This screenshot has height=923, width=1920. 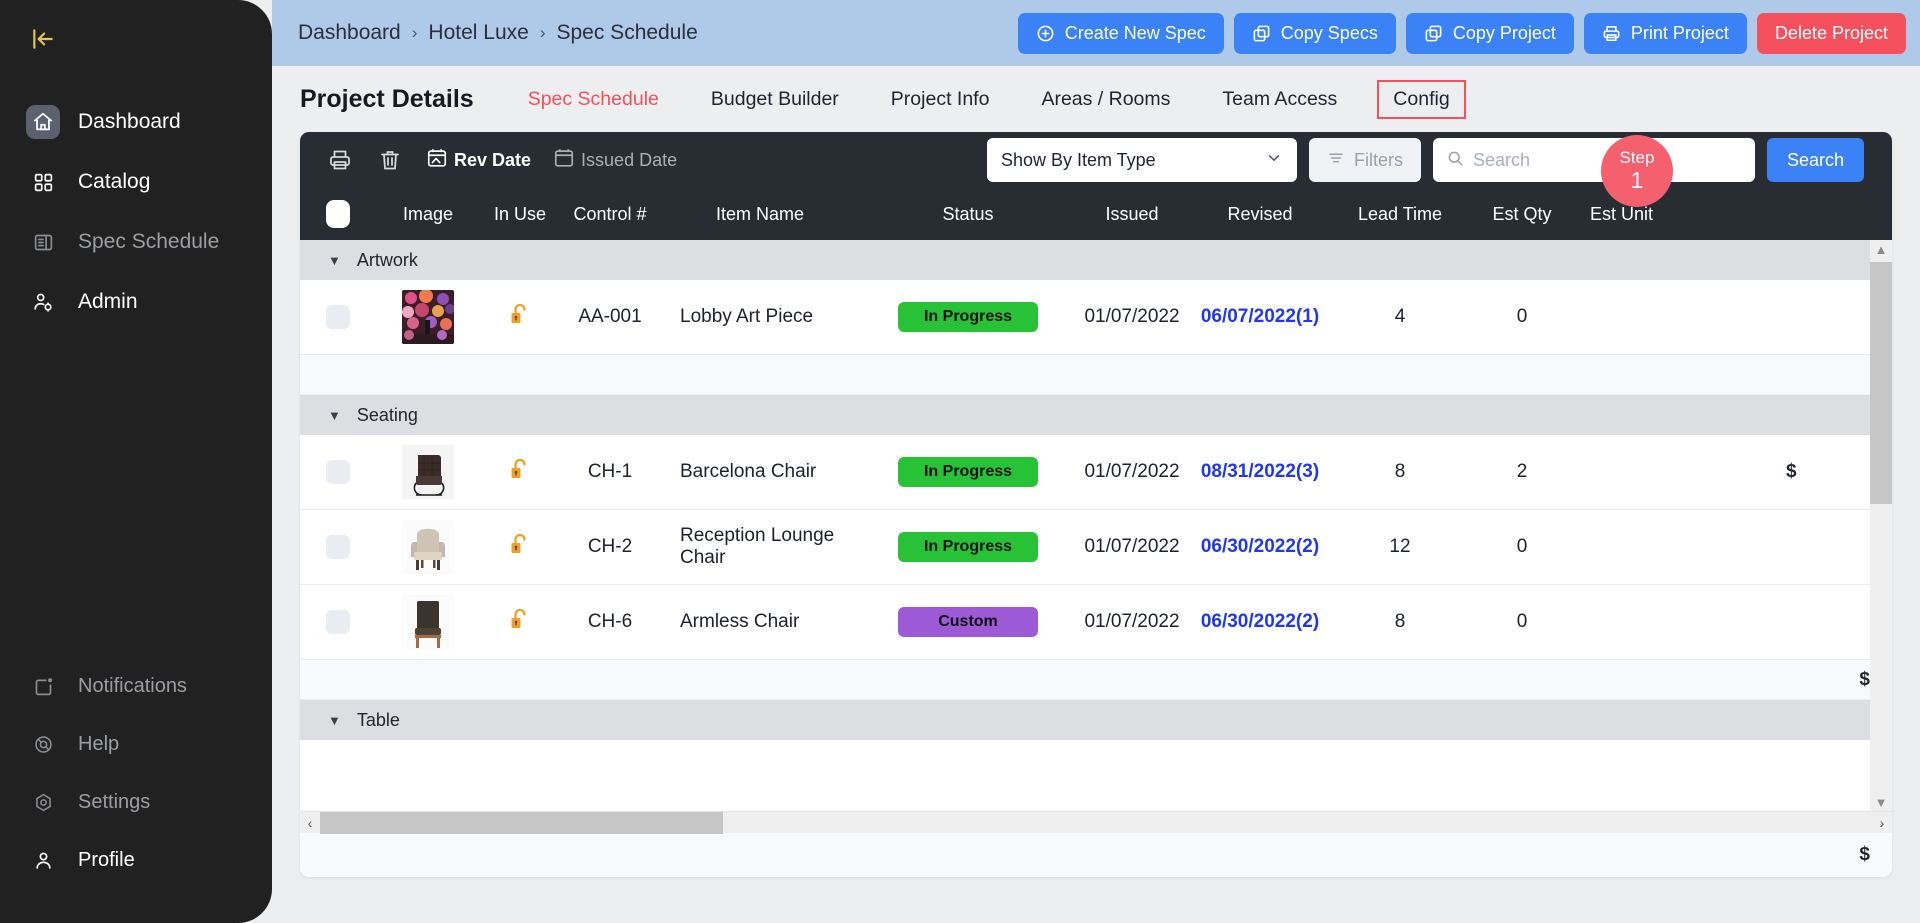 I want to click on lounge-chair-thumbnail, so click(x=428, y=547).